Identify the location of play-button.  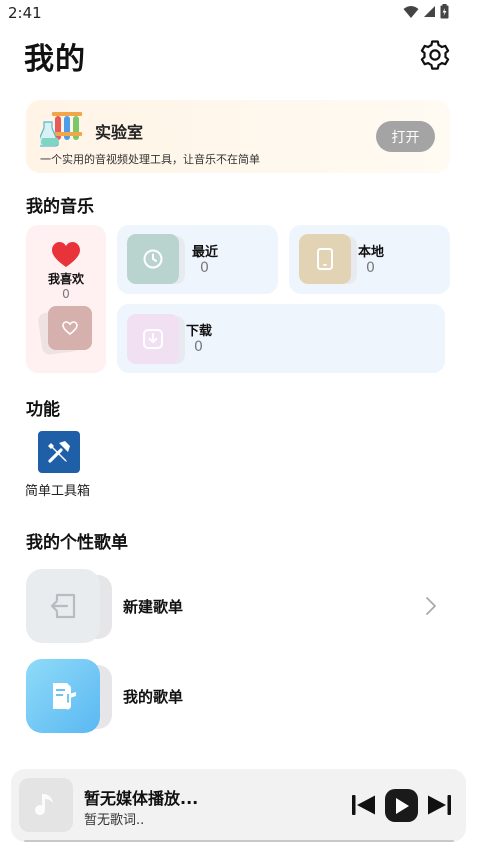
(401, 805).